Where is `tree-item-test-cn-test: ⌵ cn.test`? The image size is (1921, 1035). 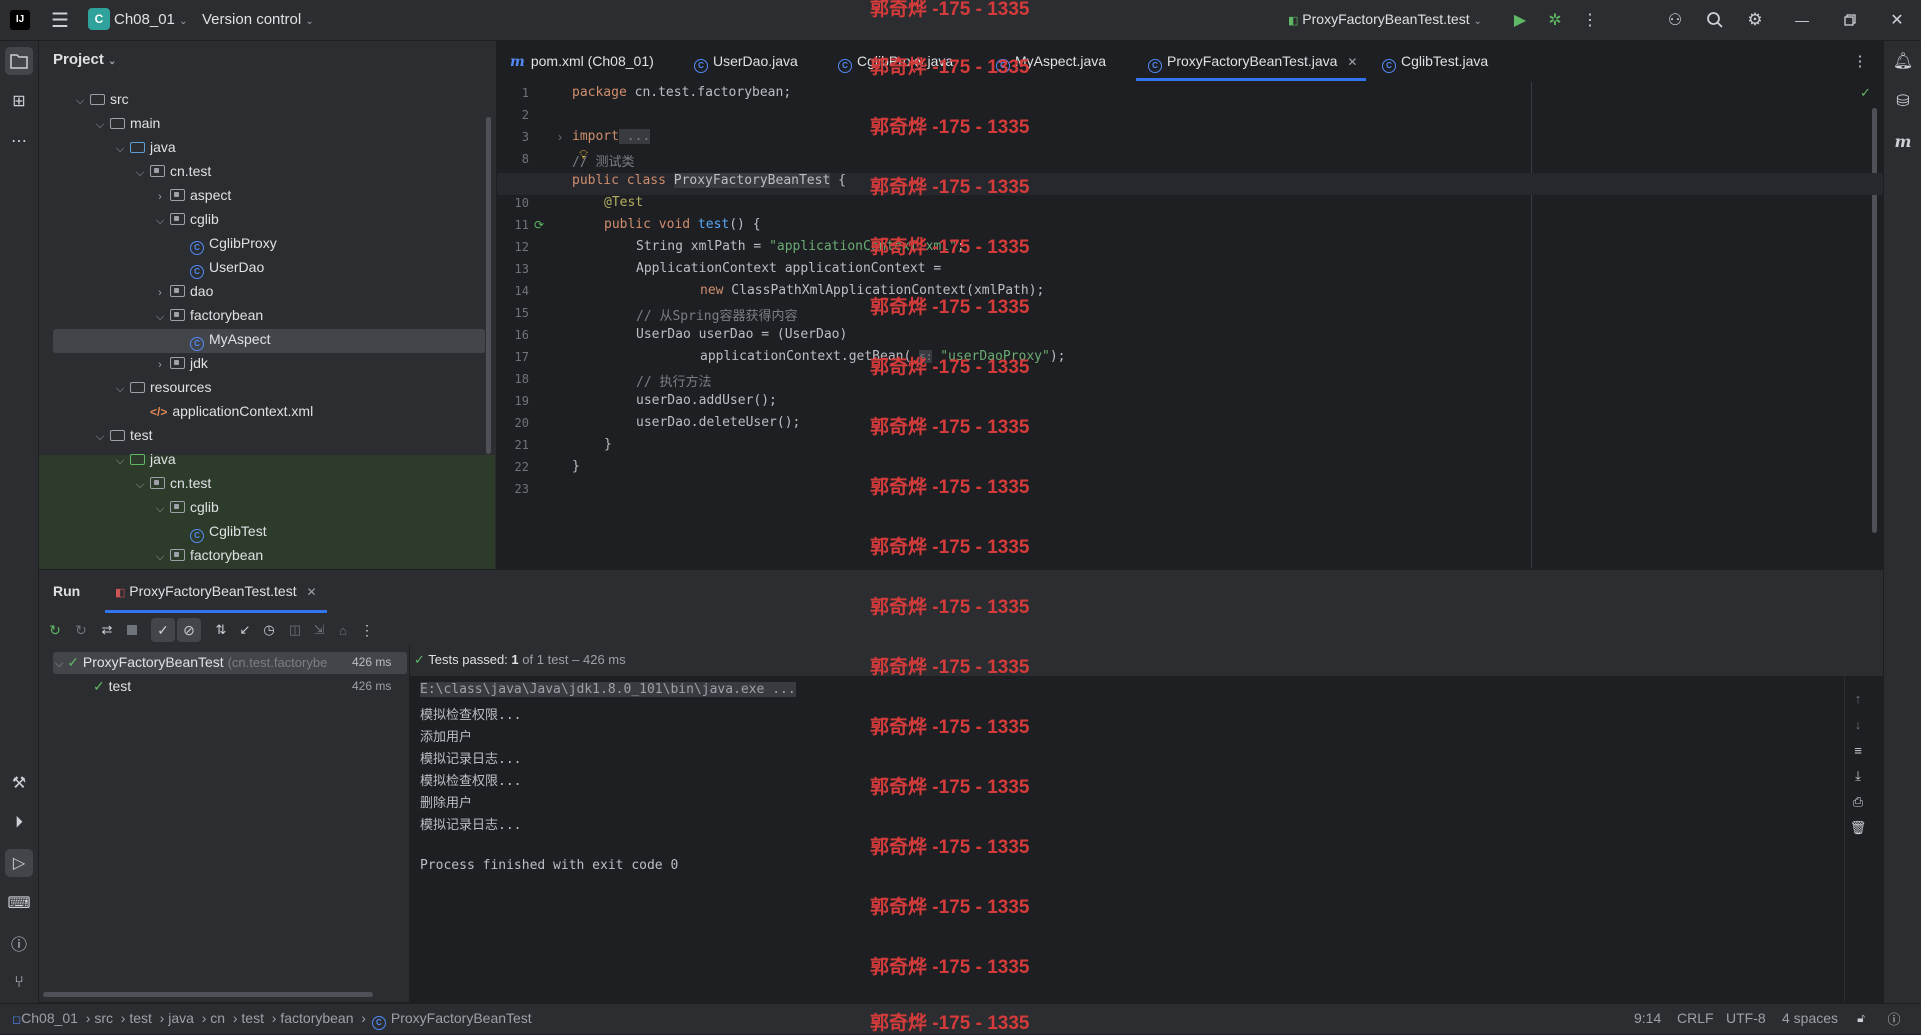
tree-item-test-cn-test: ⌵ cn.test is located at coordinates (171, 483).